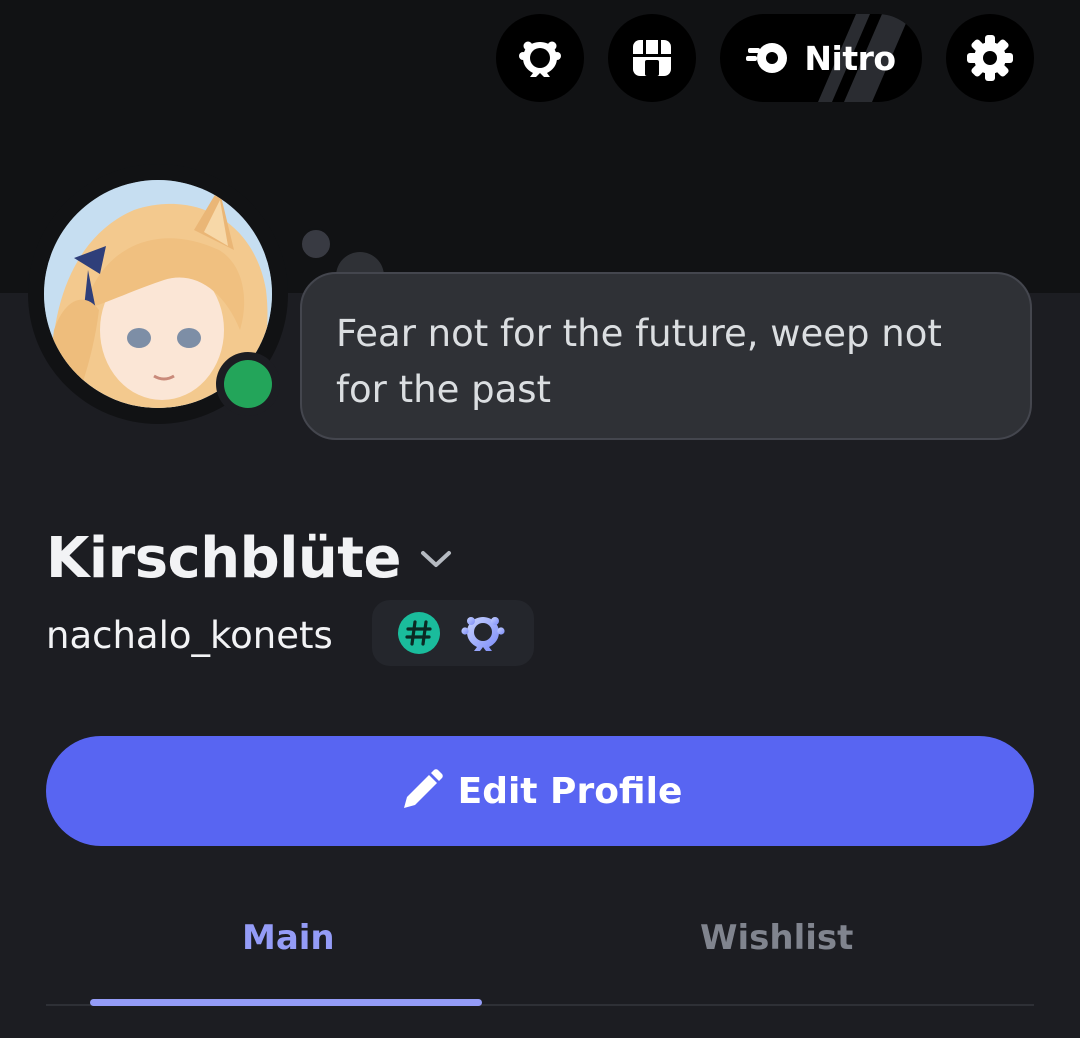 The width and height of the screenshot is (1080, 1038). Describe the element at coordinates (419, 633) in the screenshot. I see `hashtag-badge-icon` at that location.